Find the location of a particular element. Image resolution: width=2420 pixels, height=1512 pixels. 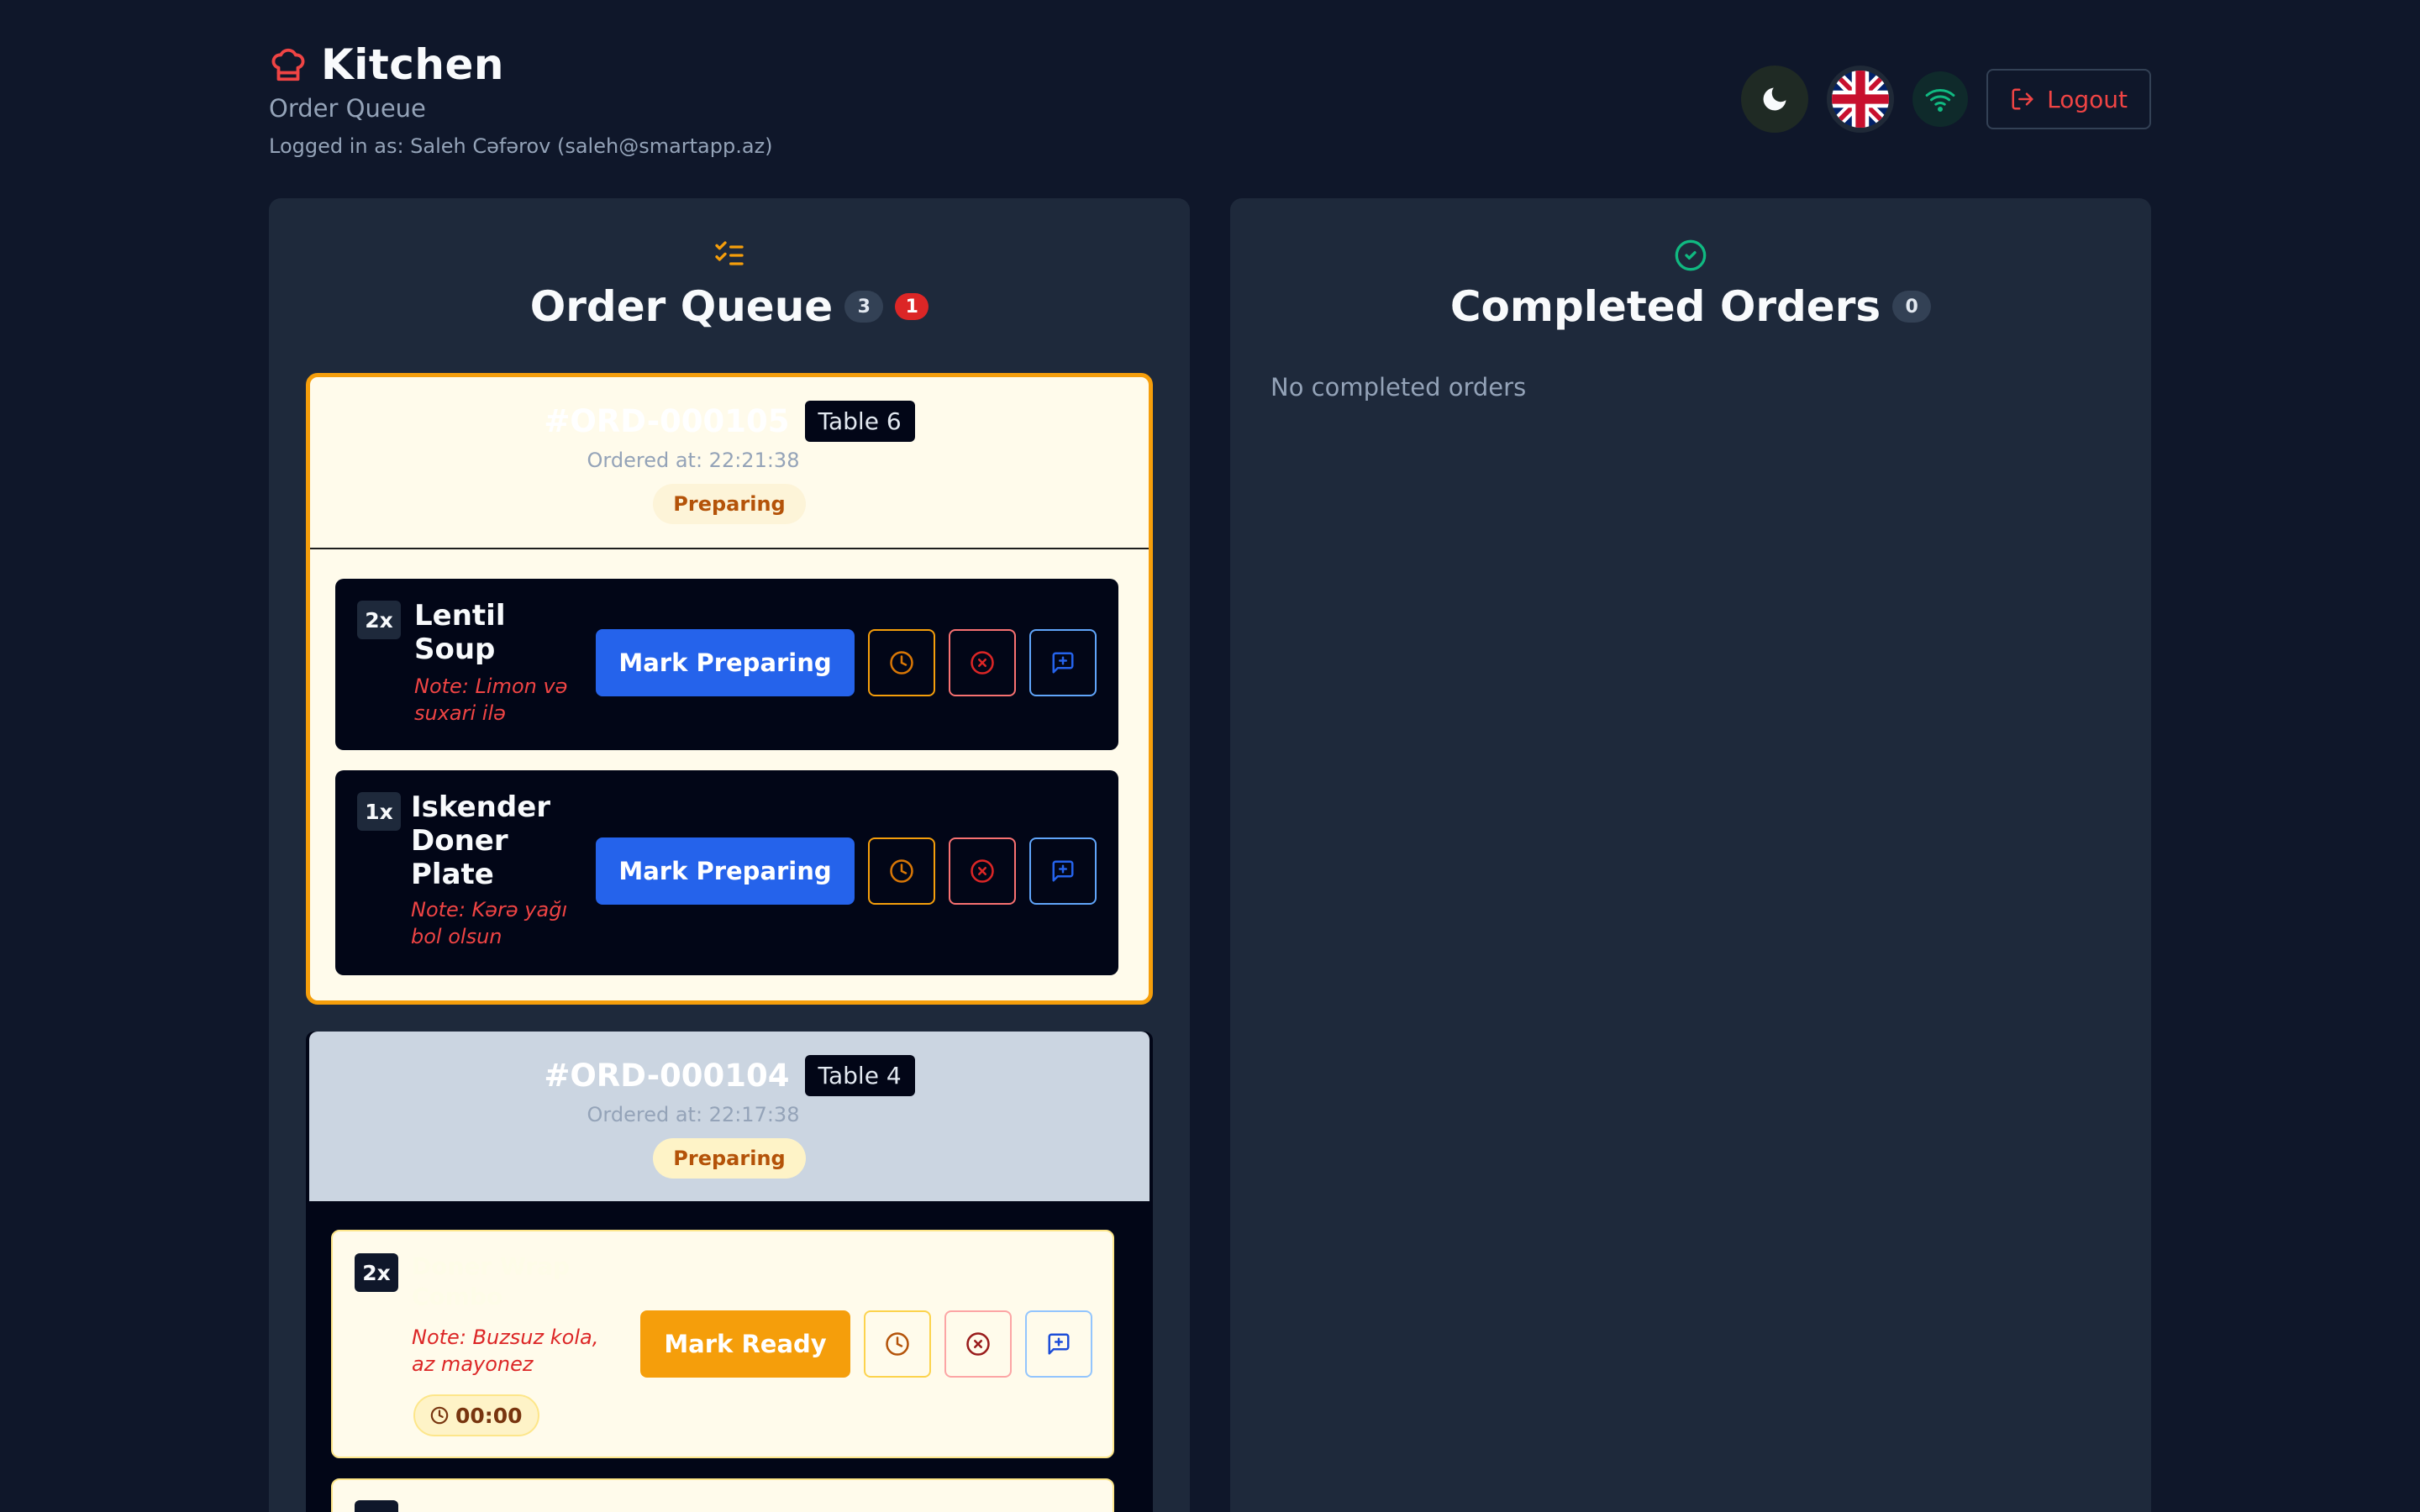

item-name: Iskender Doner Plate is located at coordinates (481, 840).